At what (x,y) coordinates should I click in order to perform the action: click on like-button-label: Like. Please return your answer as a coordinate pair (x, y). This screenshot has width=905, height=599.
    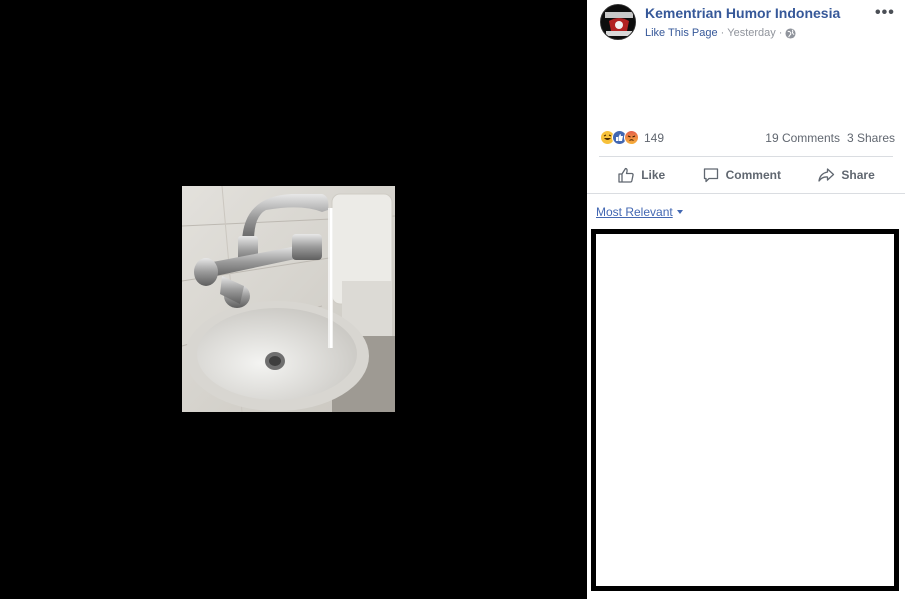
    Looking at the image, I should click on (653, 175).